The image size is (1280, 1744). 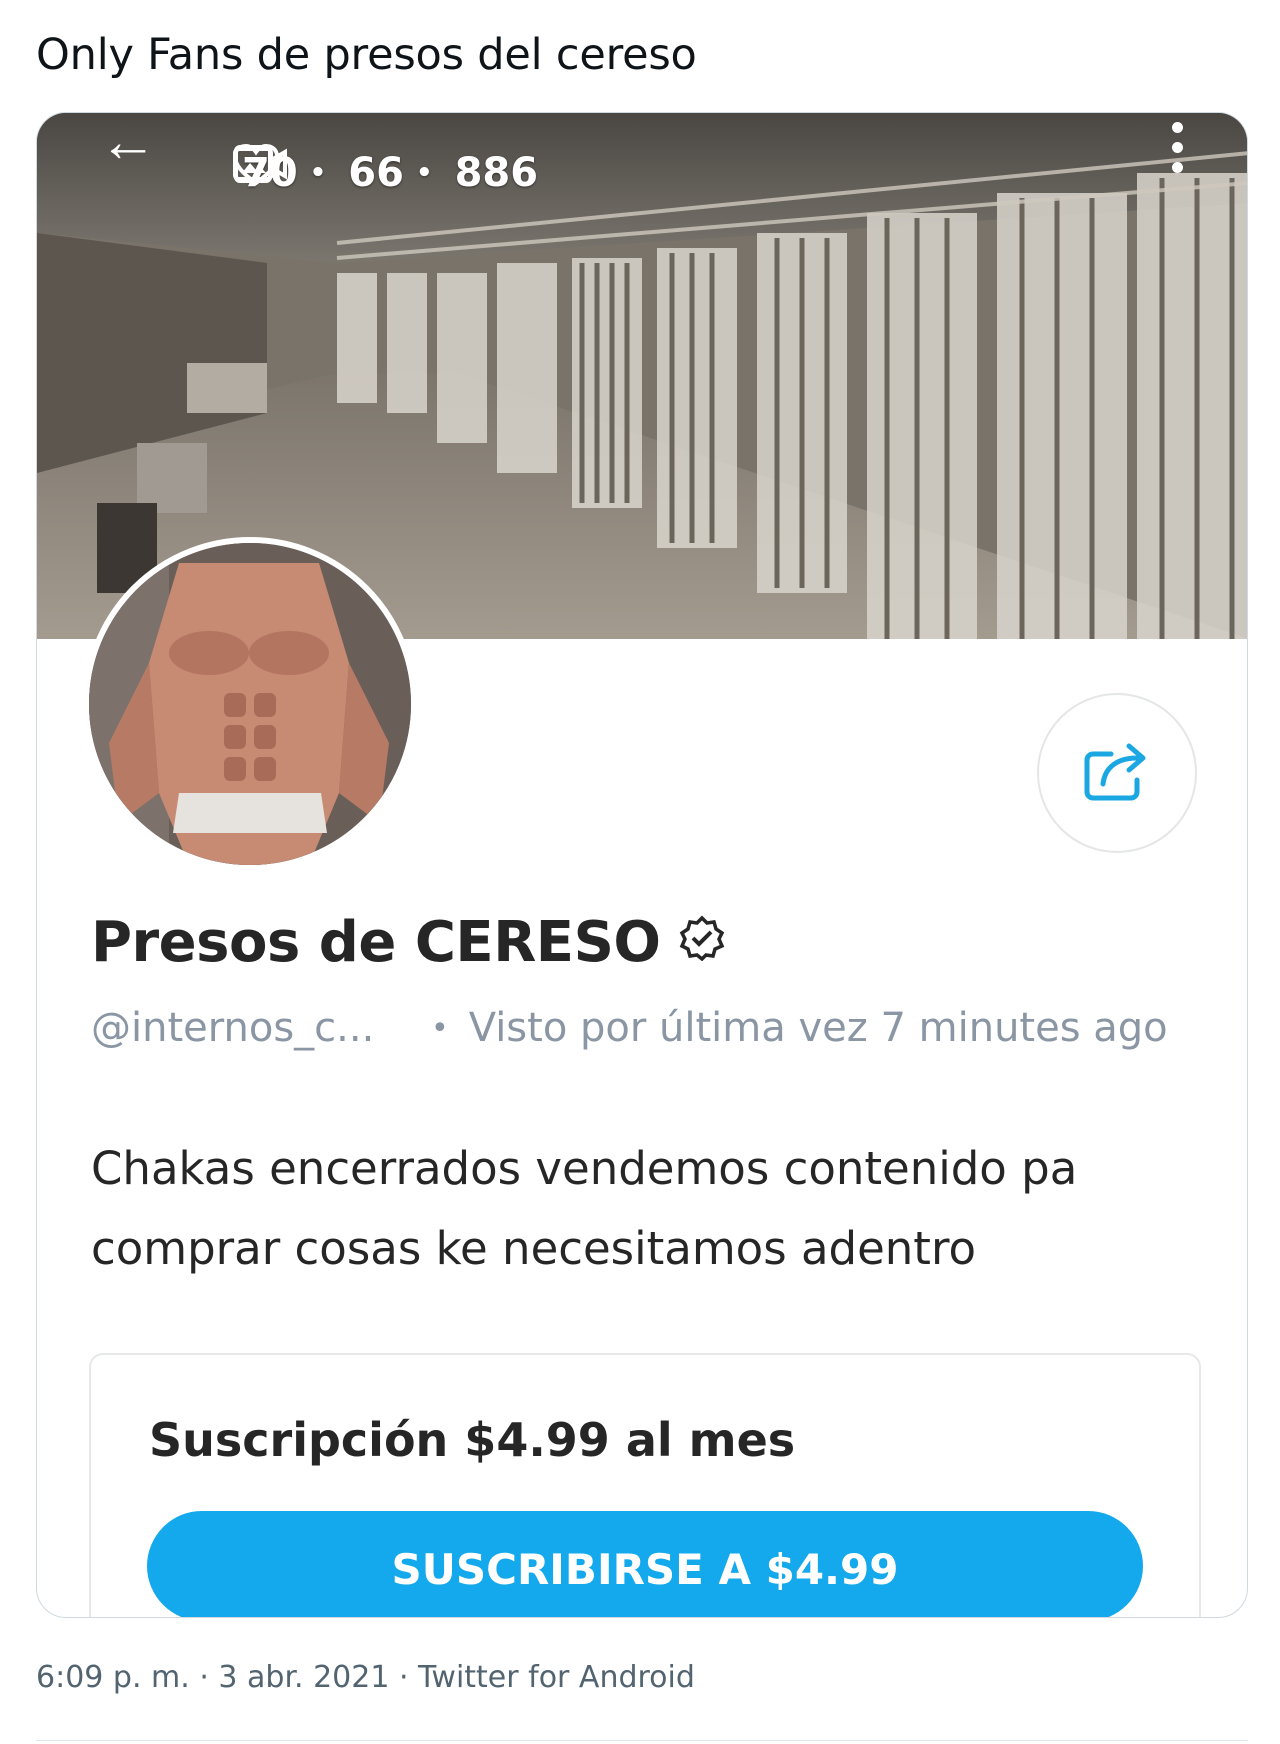 What do you see at coordinates (128, 142) in the screenshot?
I see `back-arrow-icon: ←` at bounding box center [128, 142].